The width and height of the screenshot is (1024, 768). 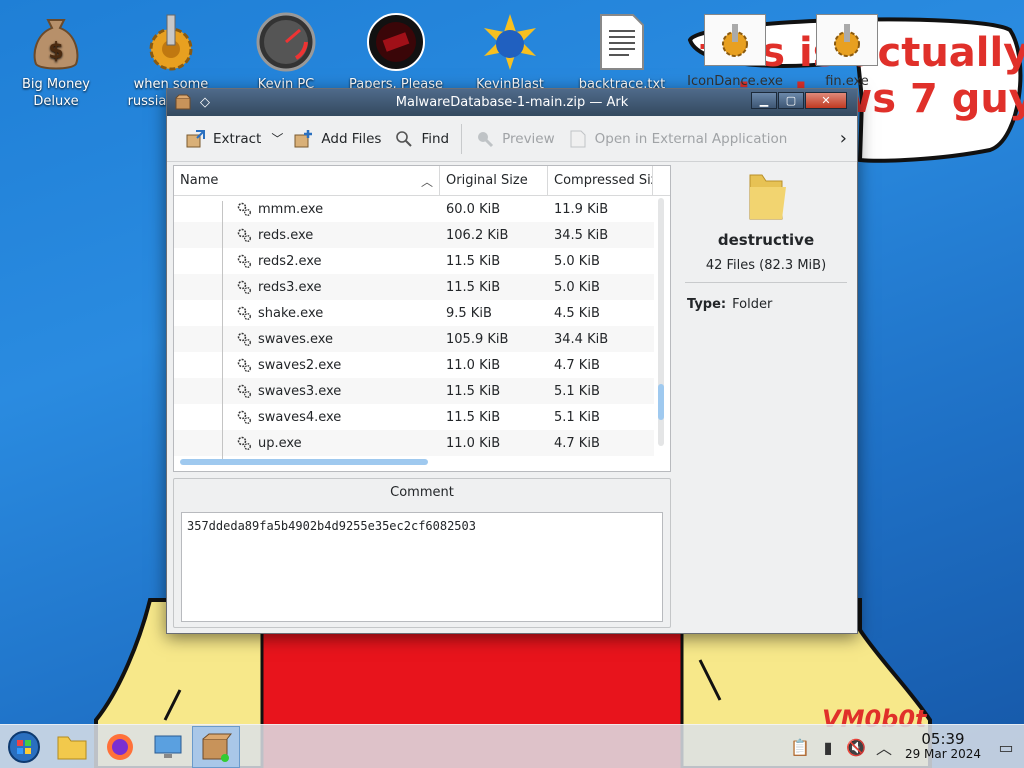 What do you see at coordinates (296, 339) in the screenshot?
I see `file-name: swaves.exe` at bounding box center [296, 339].